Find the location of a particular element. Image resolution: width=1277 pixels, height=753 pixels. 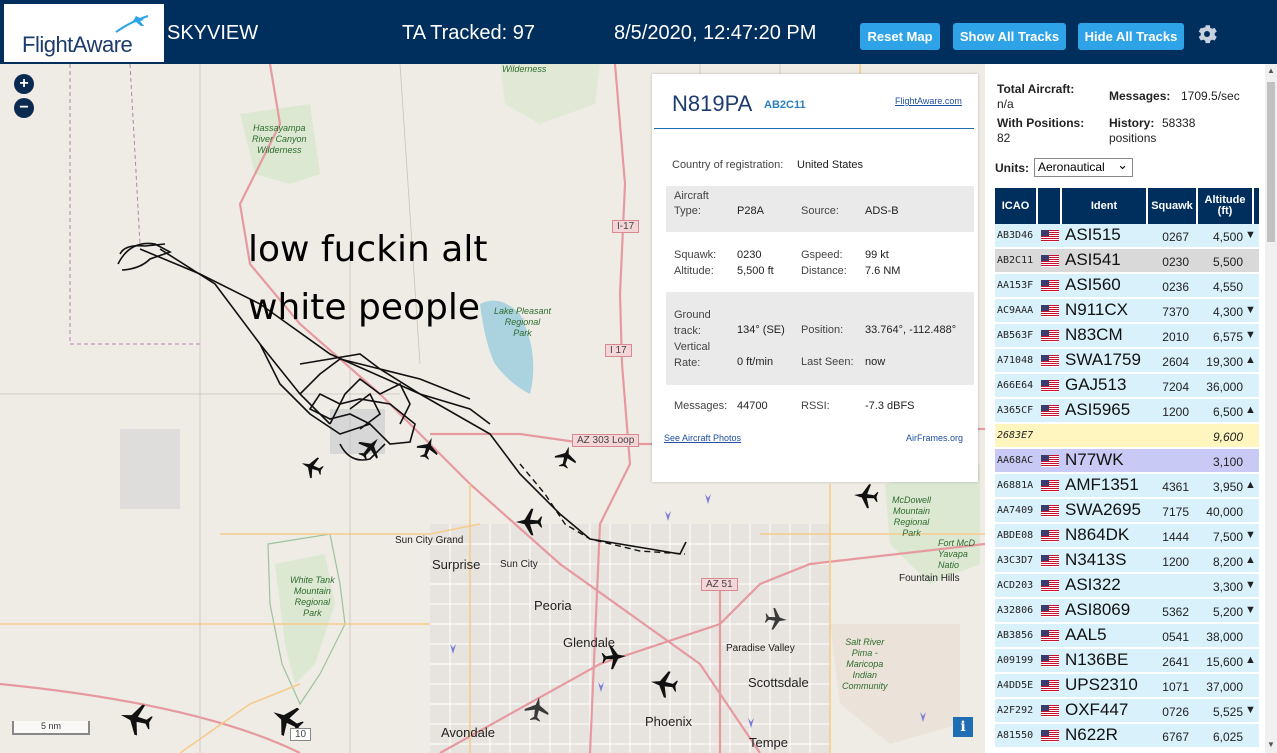

table-row: A81550 N622R 6767 6,025 is located at coordinates (1127, 736).